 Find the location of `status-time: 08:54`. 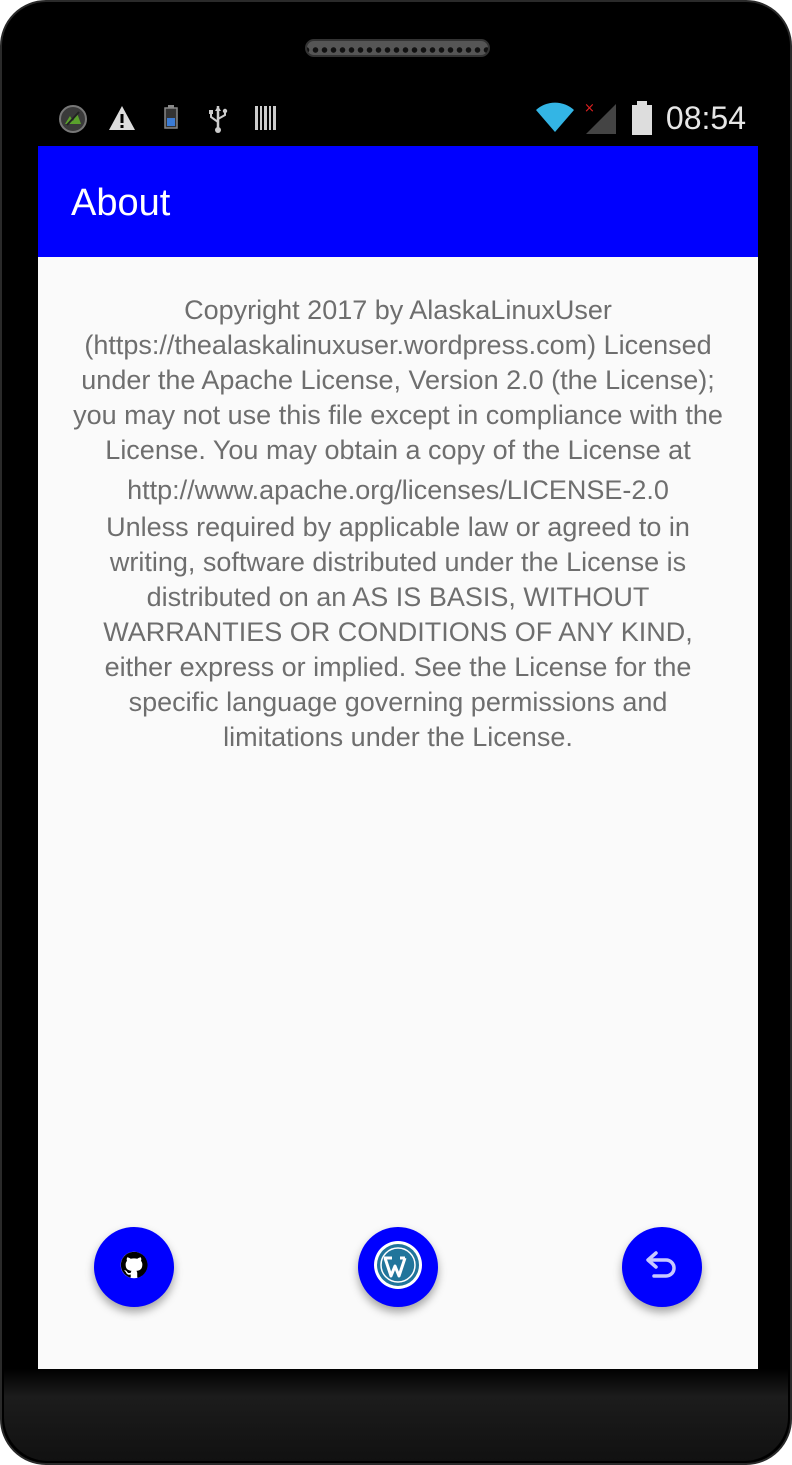

status-time: 08:54 is located at coordinates (705, 118).